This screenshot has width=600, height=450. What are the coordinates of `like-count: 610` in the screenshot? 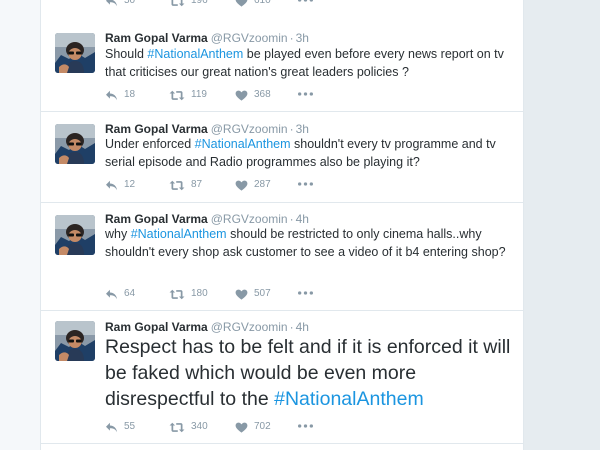 It's located at (262, 3).